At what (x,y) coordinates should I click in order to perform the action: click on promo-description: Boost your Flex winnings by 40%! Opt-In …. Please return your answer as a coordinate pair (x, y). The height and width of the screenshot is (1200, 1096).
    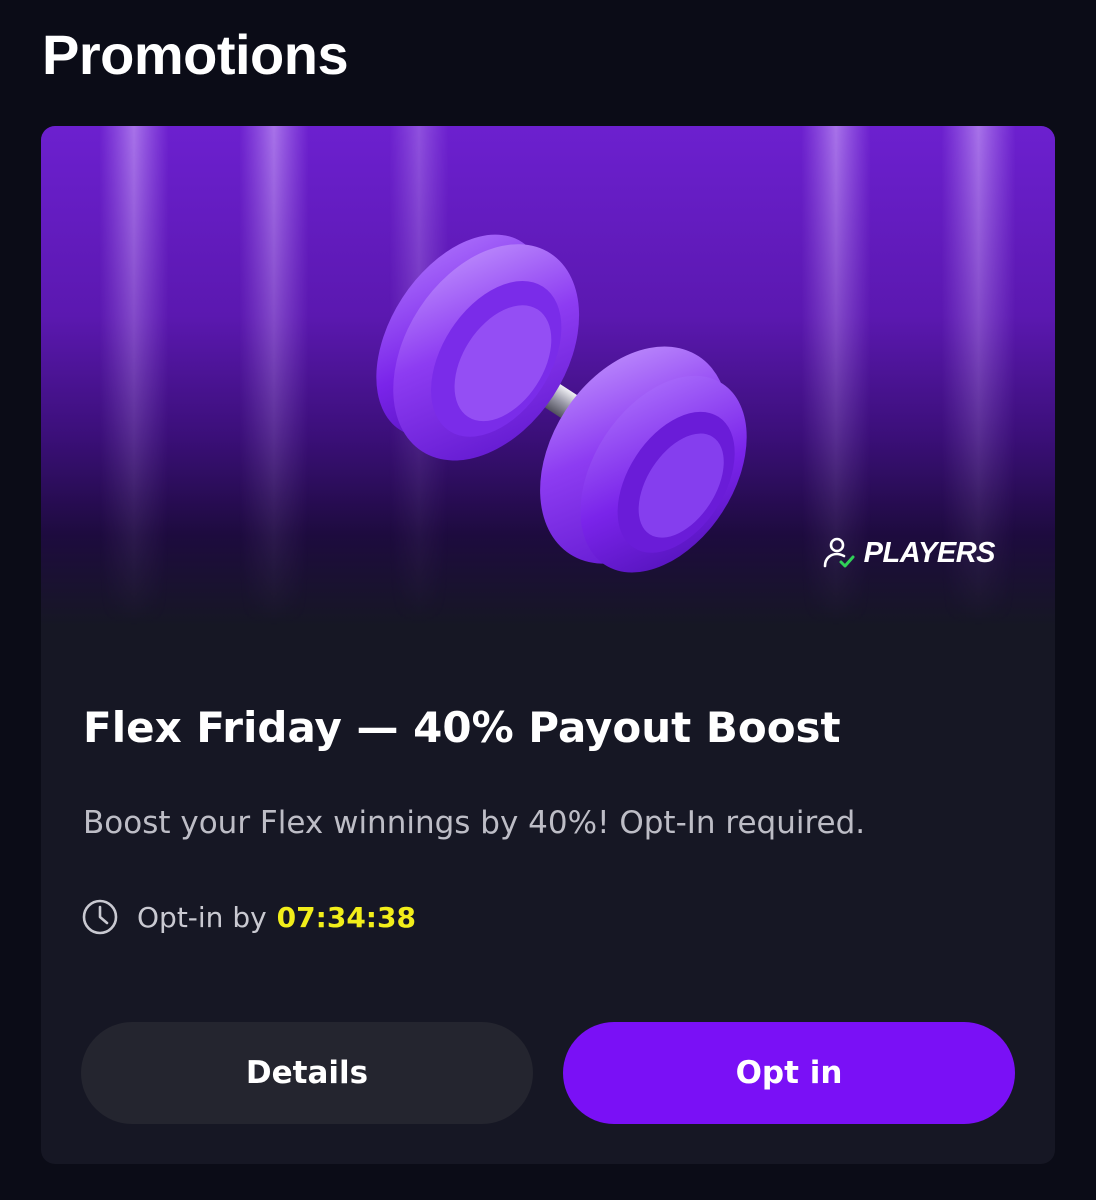
    Looking at the image, I should click on (474, 823).